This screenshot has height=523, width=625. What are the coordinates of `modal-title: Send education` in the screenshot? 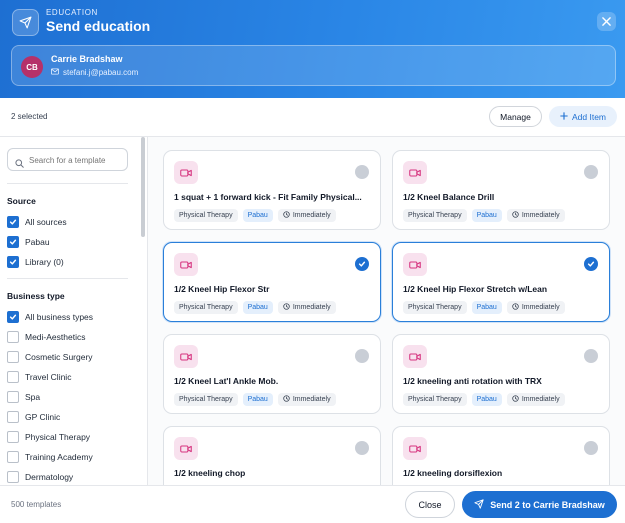 It's located at (98, 26).